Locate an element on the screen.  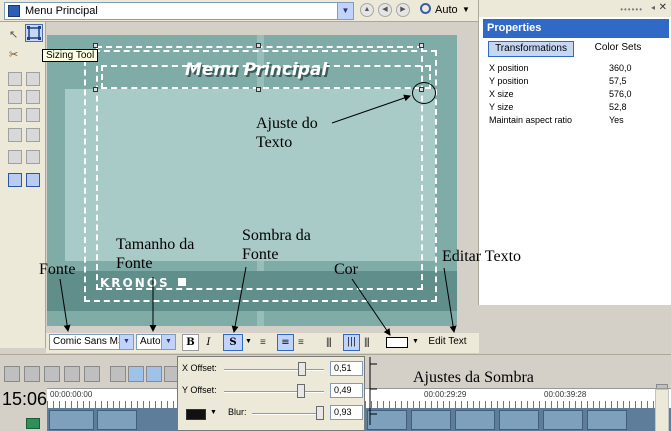
align-center-tool-icon is located at coordinates (15, 97).